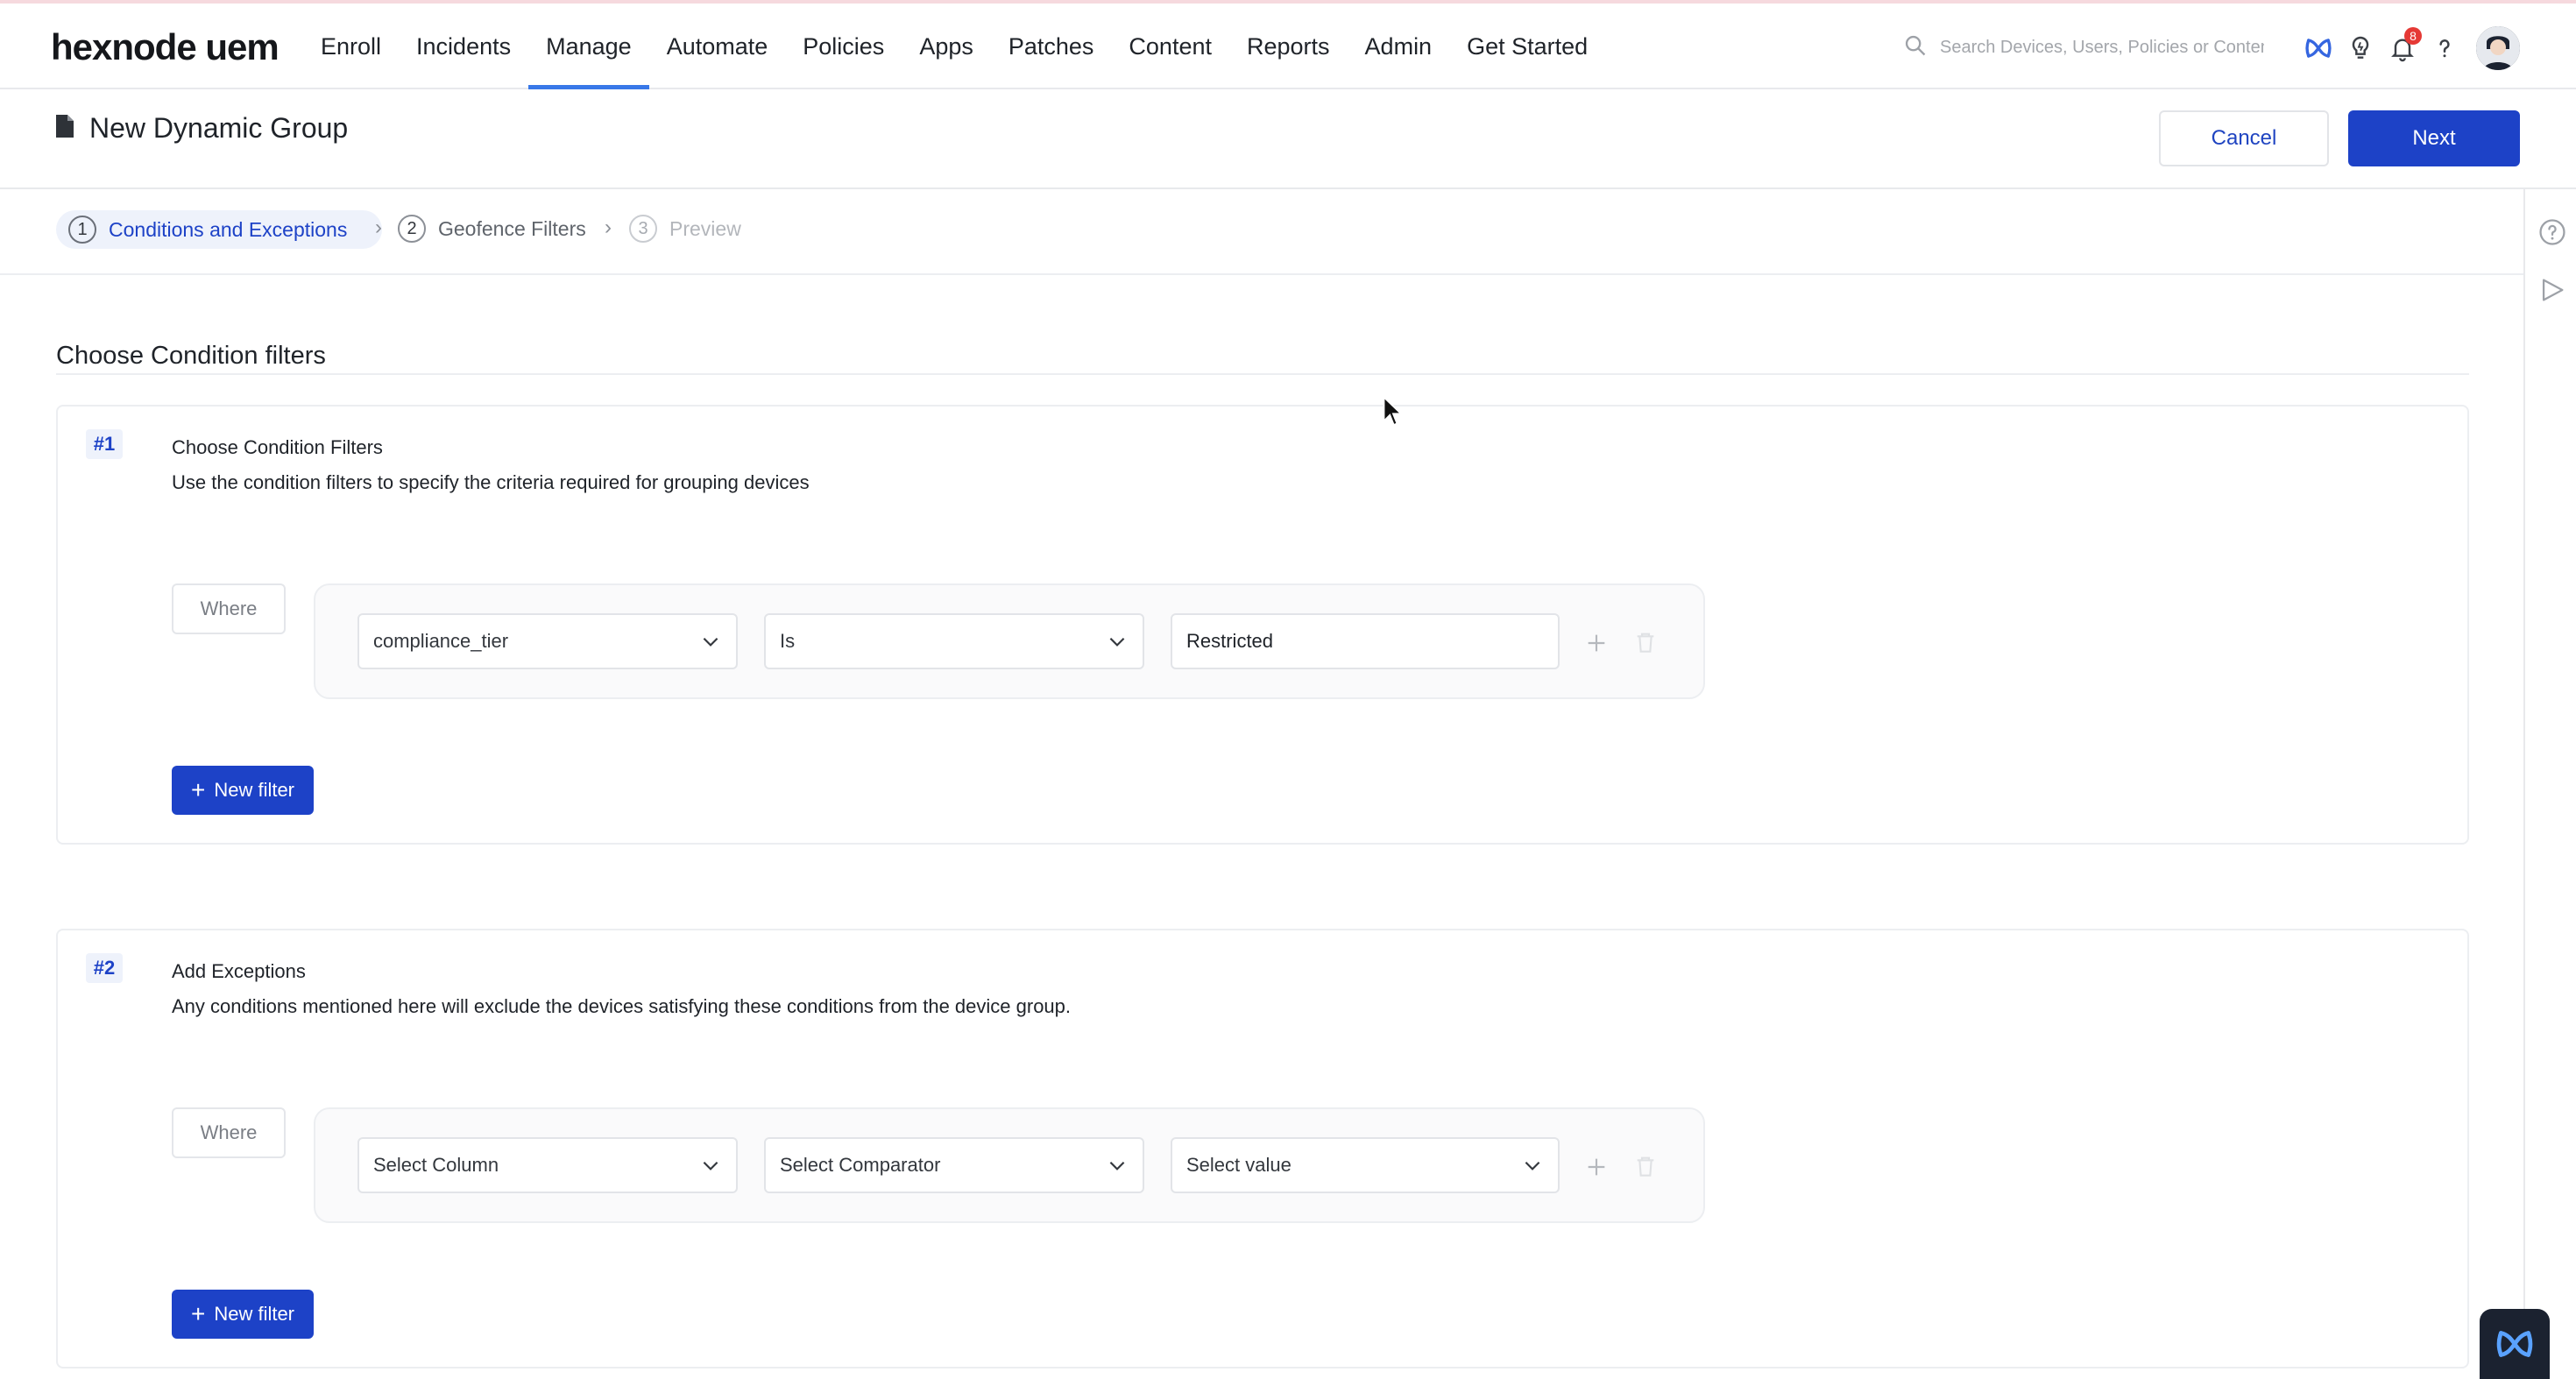 The width and height of the screenshot is (2576, 1379). I want to click on nav-policies: Policies, so click(843, 46).